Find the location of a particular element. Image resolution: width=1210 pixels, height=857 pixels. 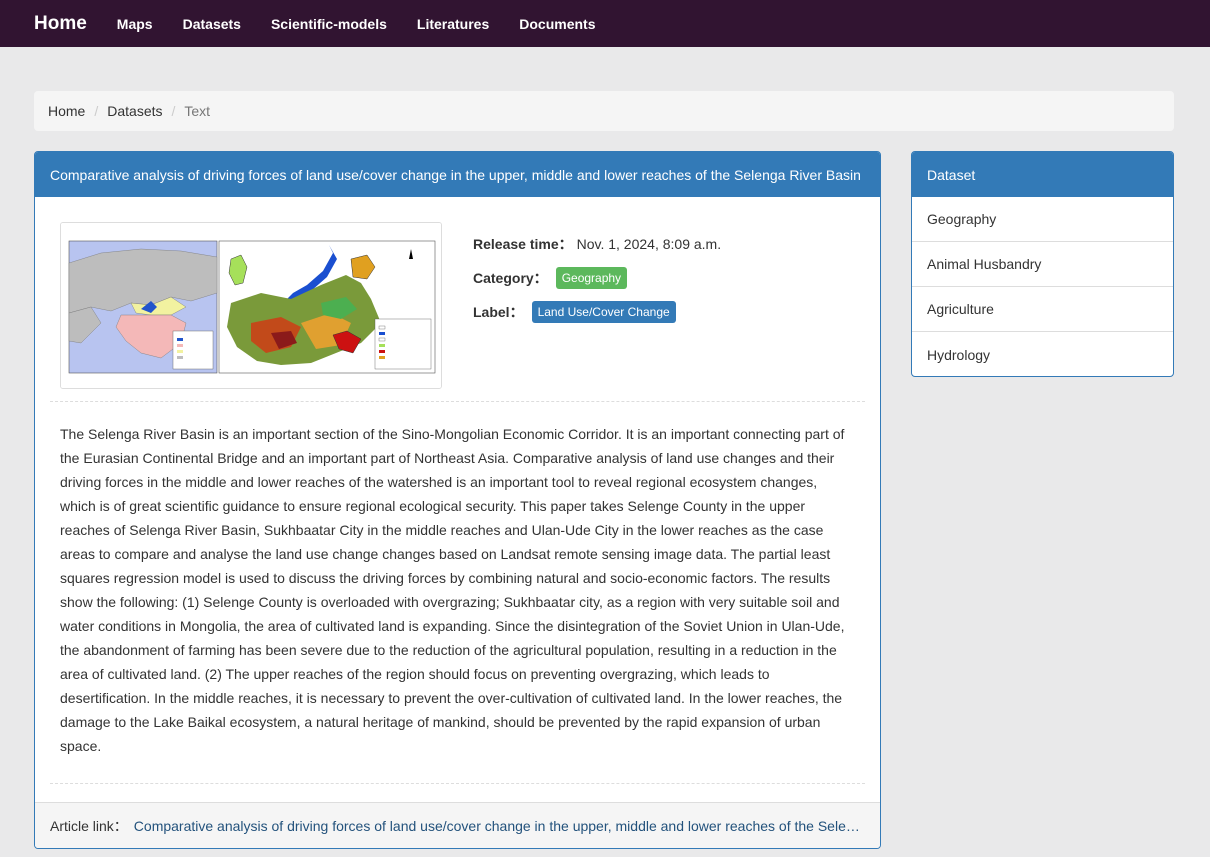

sidebar-item-animal-husbandry: Animal Husbandry is located at coordinates (1042, 264).